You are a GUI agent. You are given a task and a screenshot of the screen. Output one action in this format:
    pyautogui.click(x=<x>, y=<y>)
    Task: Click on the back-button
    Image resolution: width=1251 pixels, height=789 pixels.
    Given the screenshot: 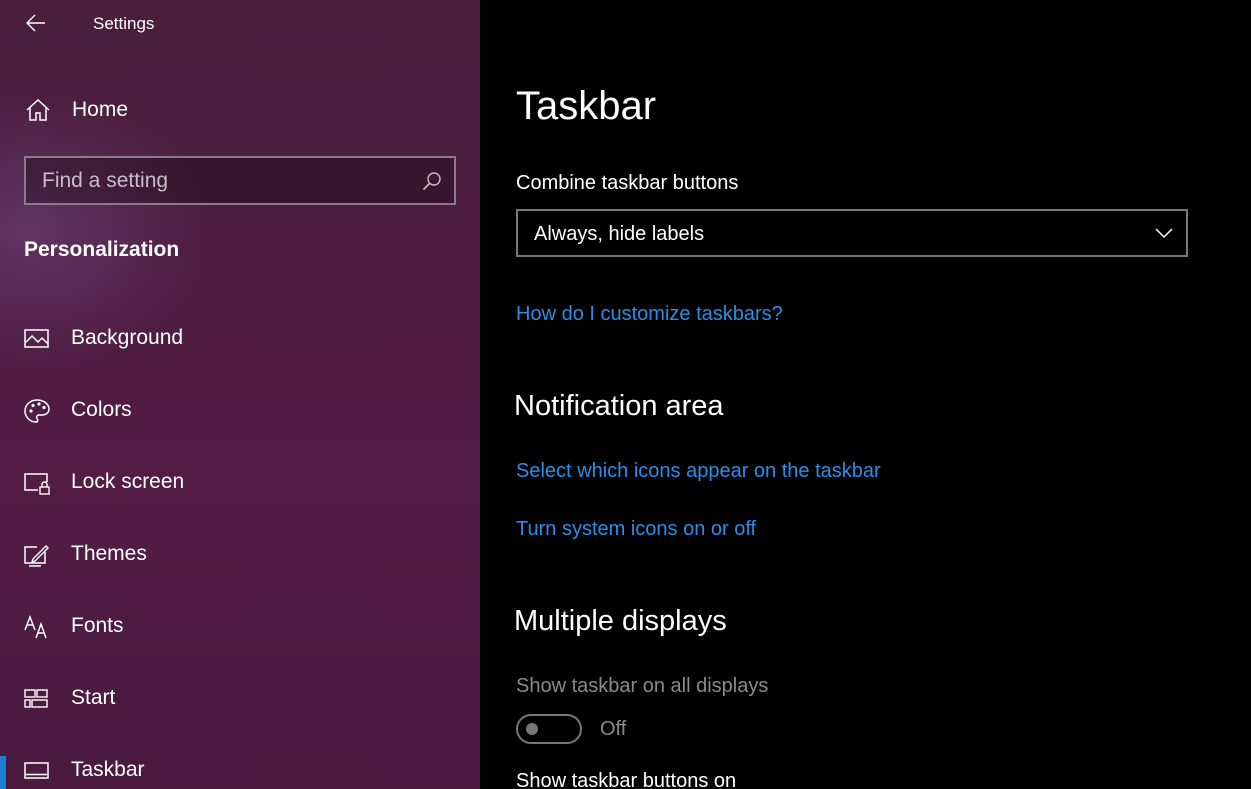 What is the action you would take?
    pyautogui.click(x=36, y=24)
    